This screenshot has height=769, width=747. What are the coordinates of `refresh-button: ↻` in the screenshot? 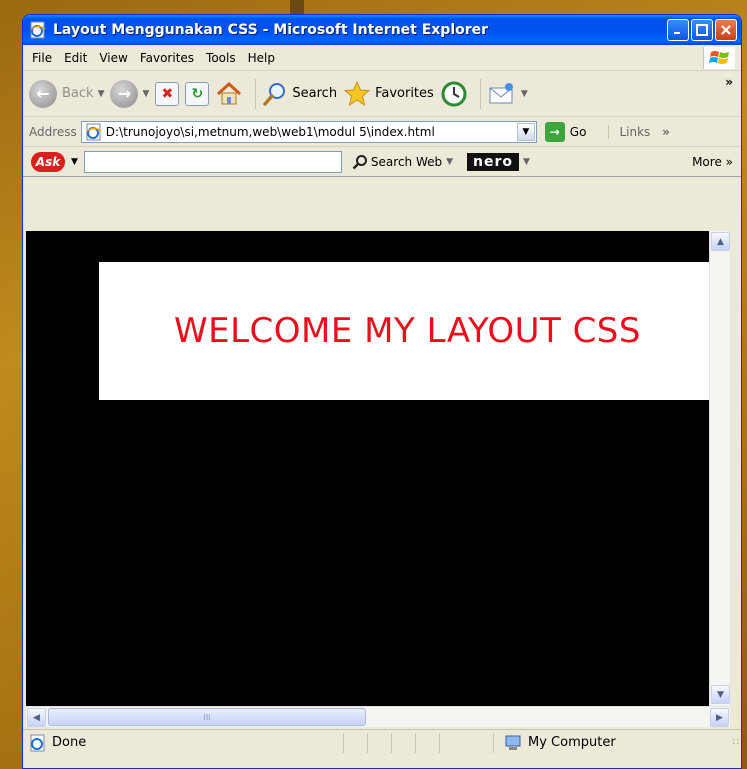 It's located at (197, 93).